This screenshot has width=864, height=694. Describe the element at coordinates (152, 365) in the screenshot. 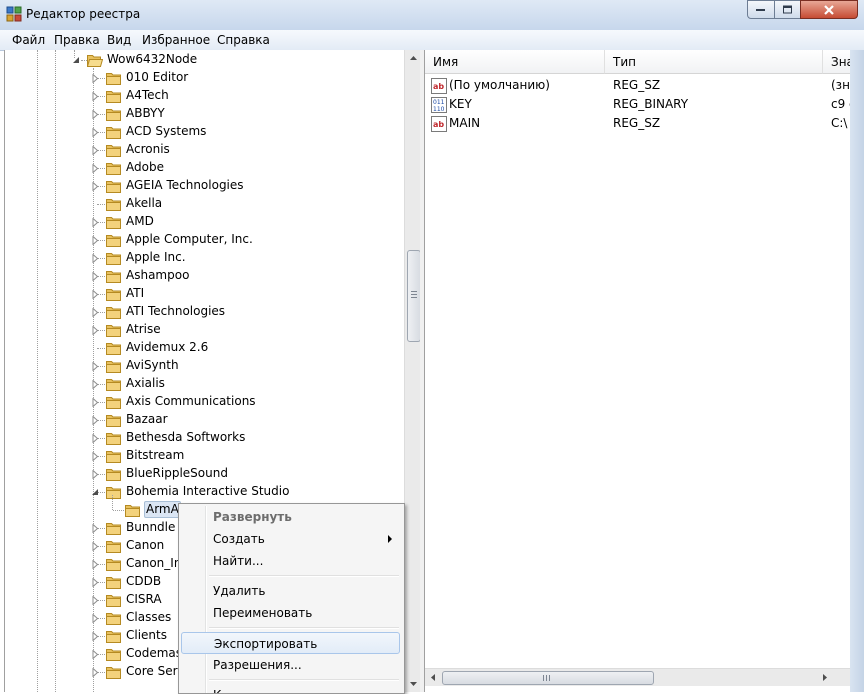

I see `tree-item-label: AviSynth` at that location.